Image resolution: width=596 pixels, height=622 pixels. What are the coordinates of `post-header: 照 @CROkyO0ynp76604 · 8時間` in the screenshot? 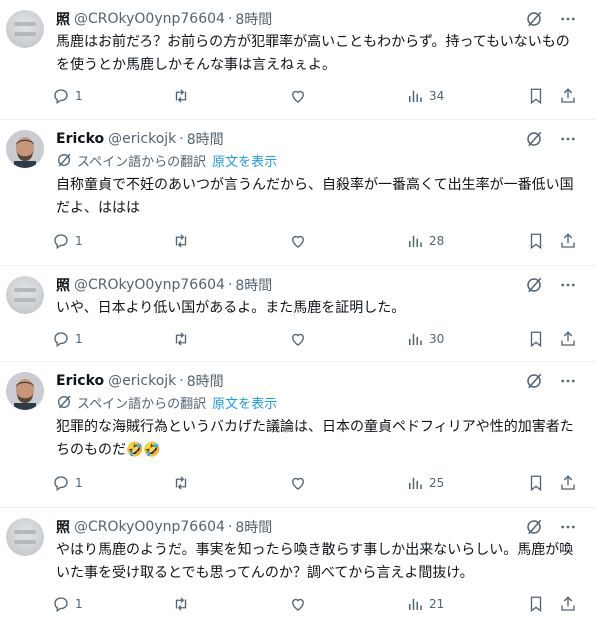 It's located at (164, 527).